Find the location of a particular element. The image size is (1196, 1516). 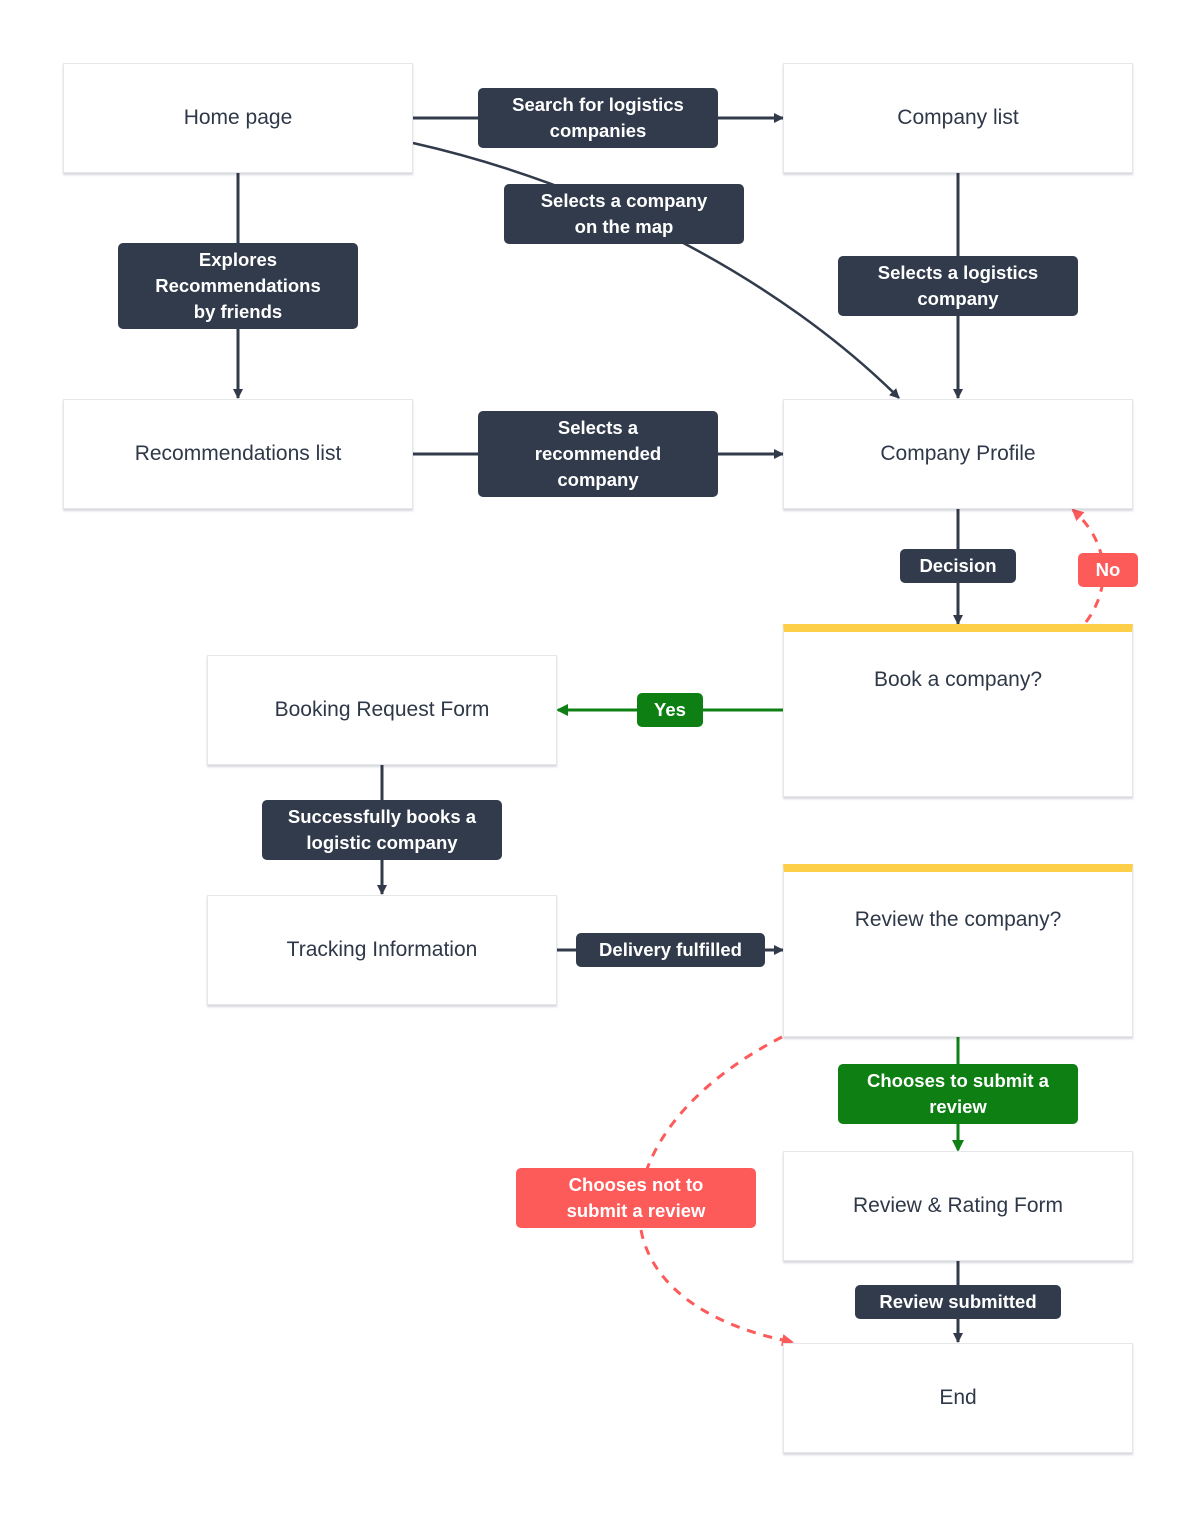

node-company-list: Company list is located at coordinates (958, 118).